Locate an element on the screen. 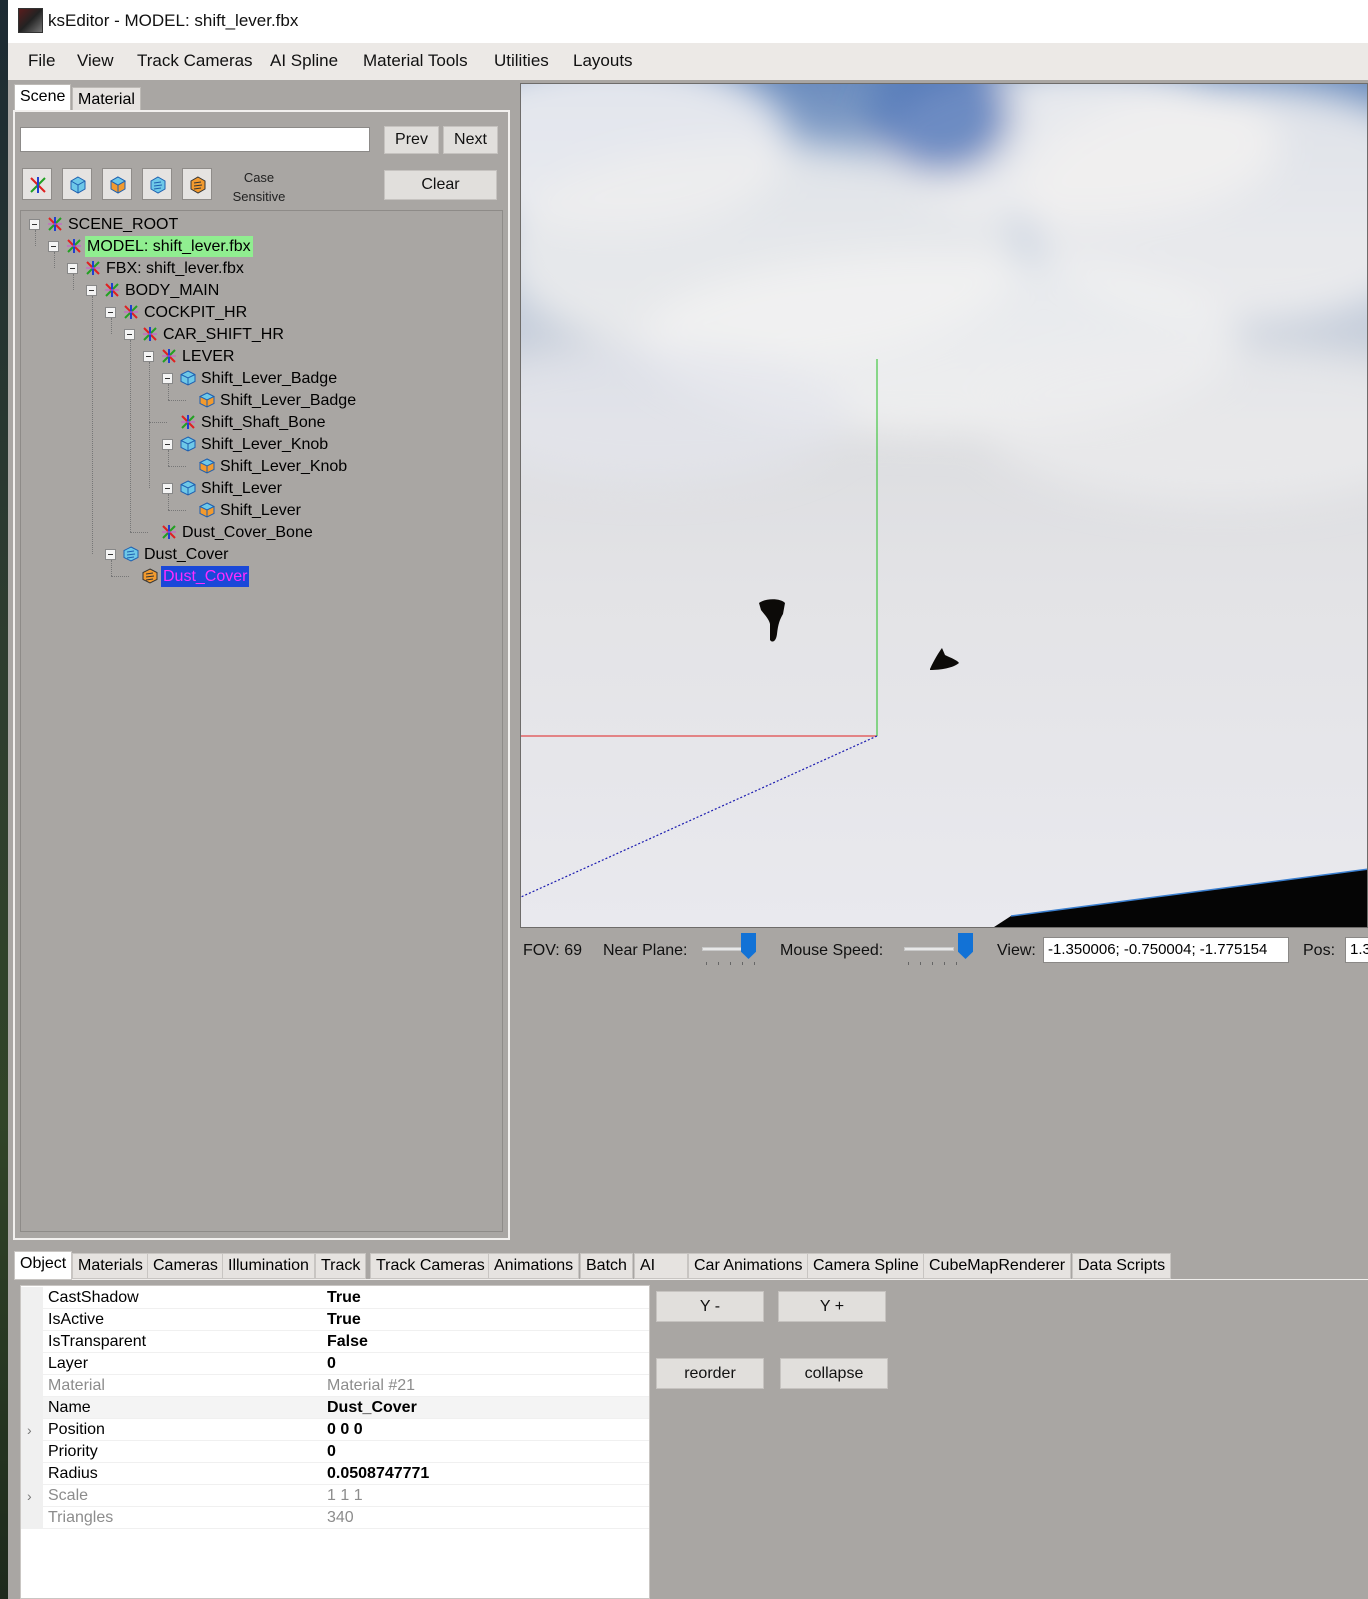 This screenshot has width=1368, height=1599. tab-batch: Batch is located at coordinates (606, 1266).